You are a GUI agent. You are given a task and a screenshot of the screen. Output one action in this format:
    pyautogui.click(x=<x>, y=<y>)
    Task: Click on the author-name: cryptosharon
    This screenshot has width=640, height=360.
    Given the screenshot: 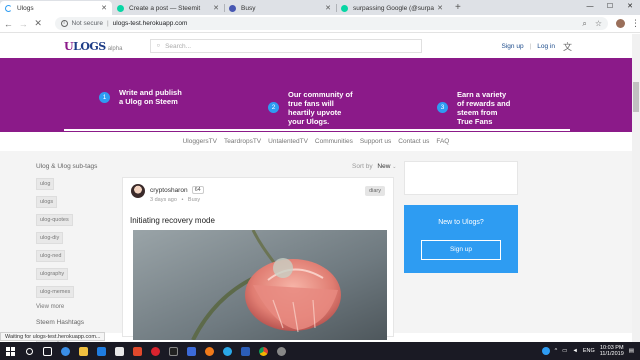 What is the action you would take?
    pyautogui.click(x=169, y=190)
    